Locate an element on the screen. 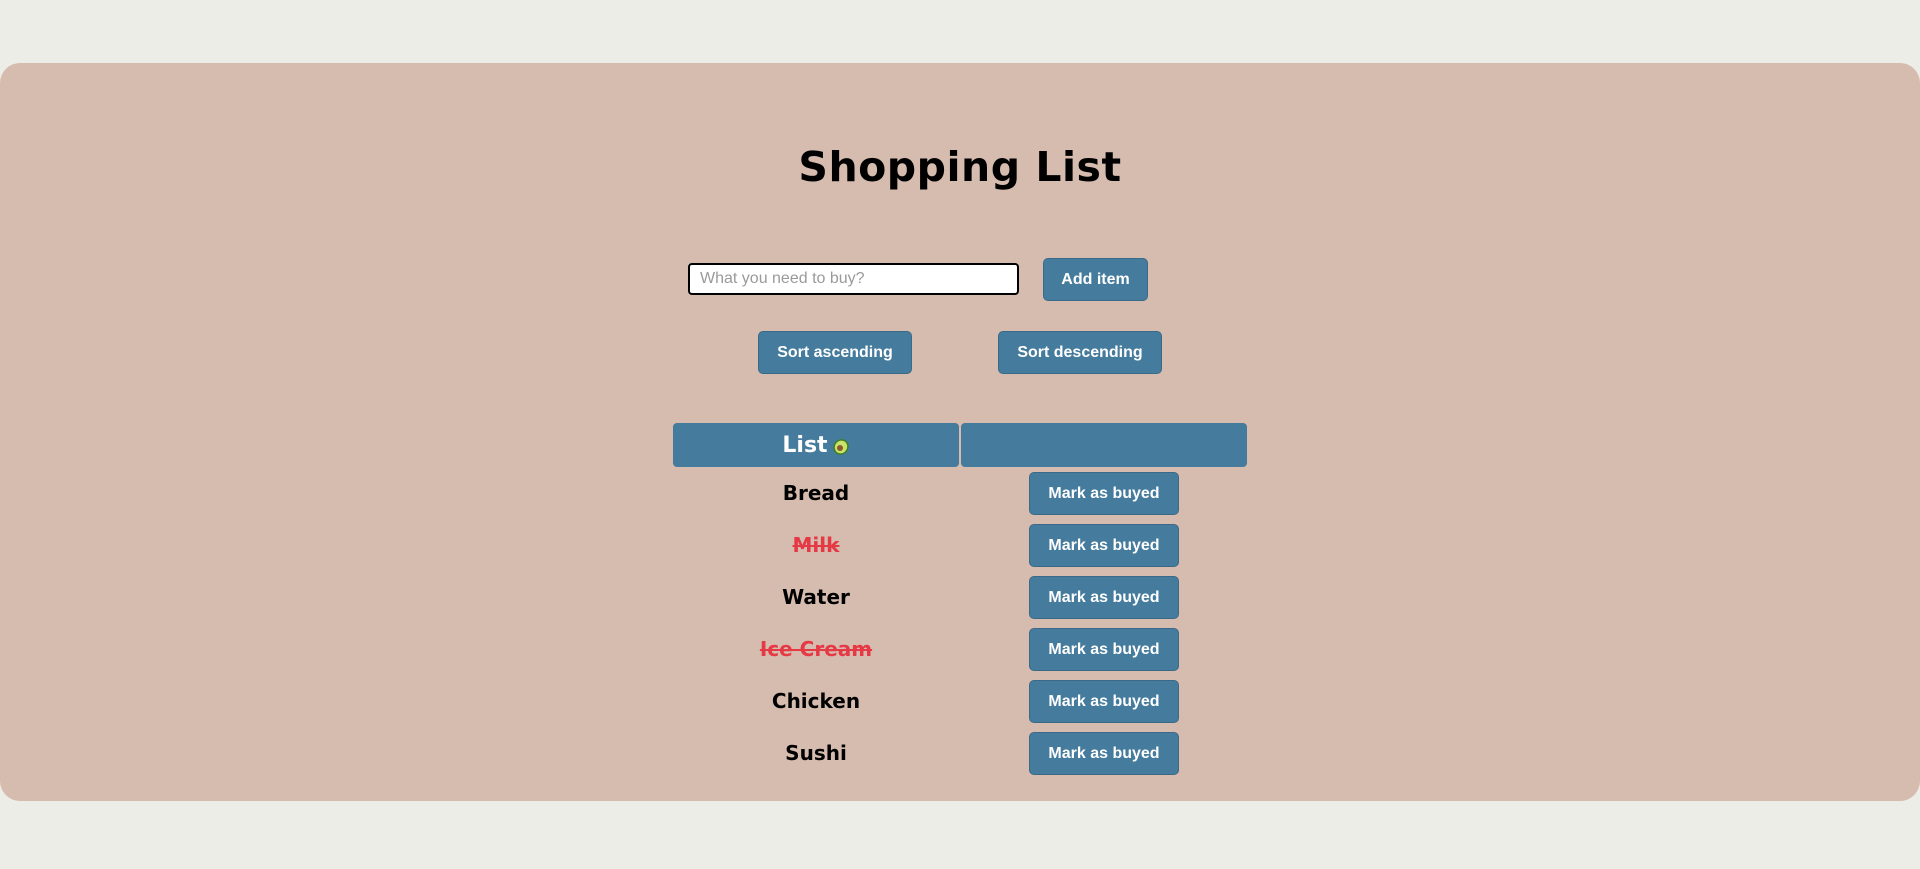 This screenshot has width=1920, height=869. sort-descending-button: Sort descending is located at coordinates (1080, 352).